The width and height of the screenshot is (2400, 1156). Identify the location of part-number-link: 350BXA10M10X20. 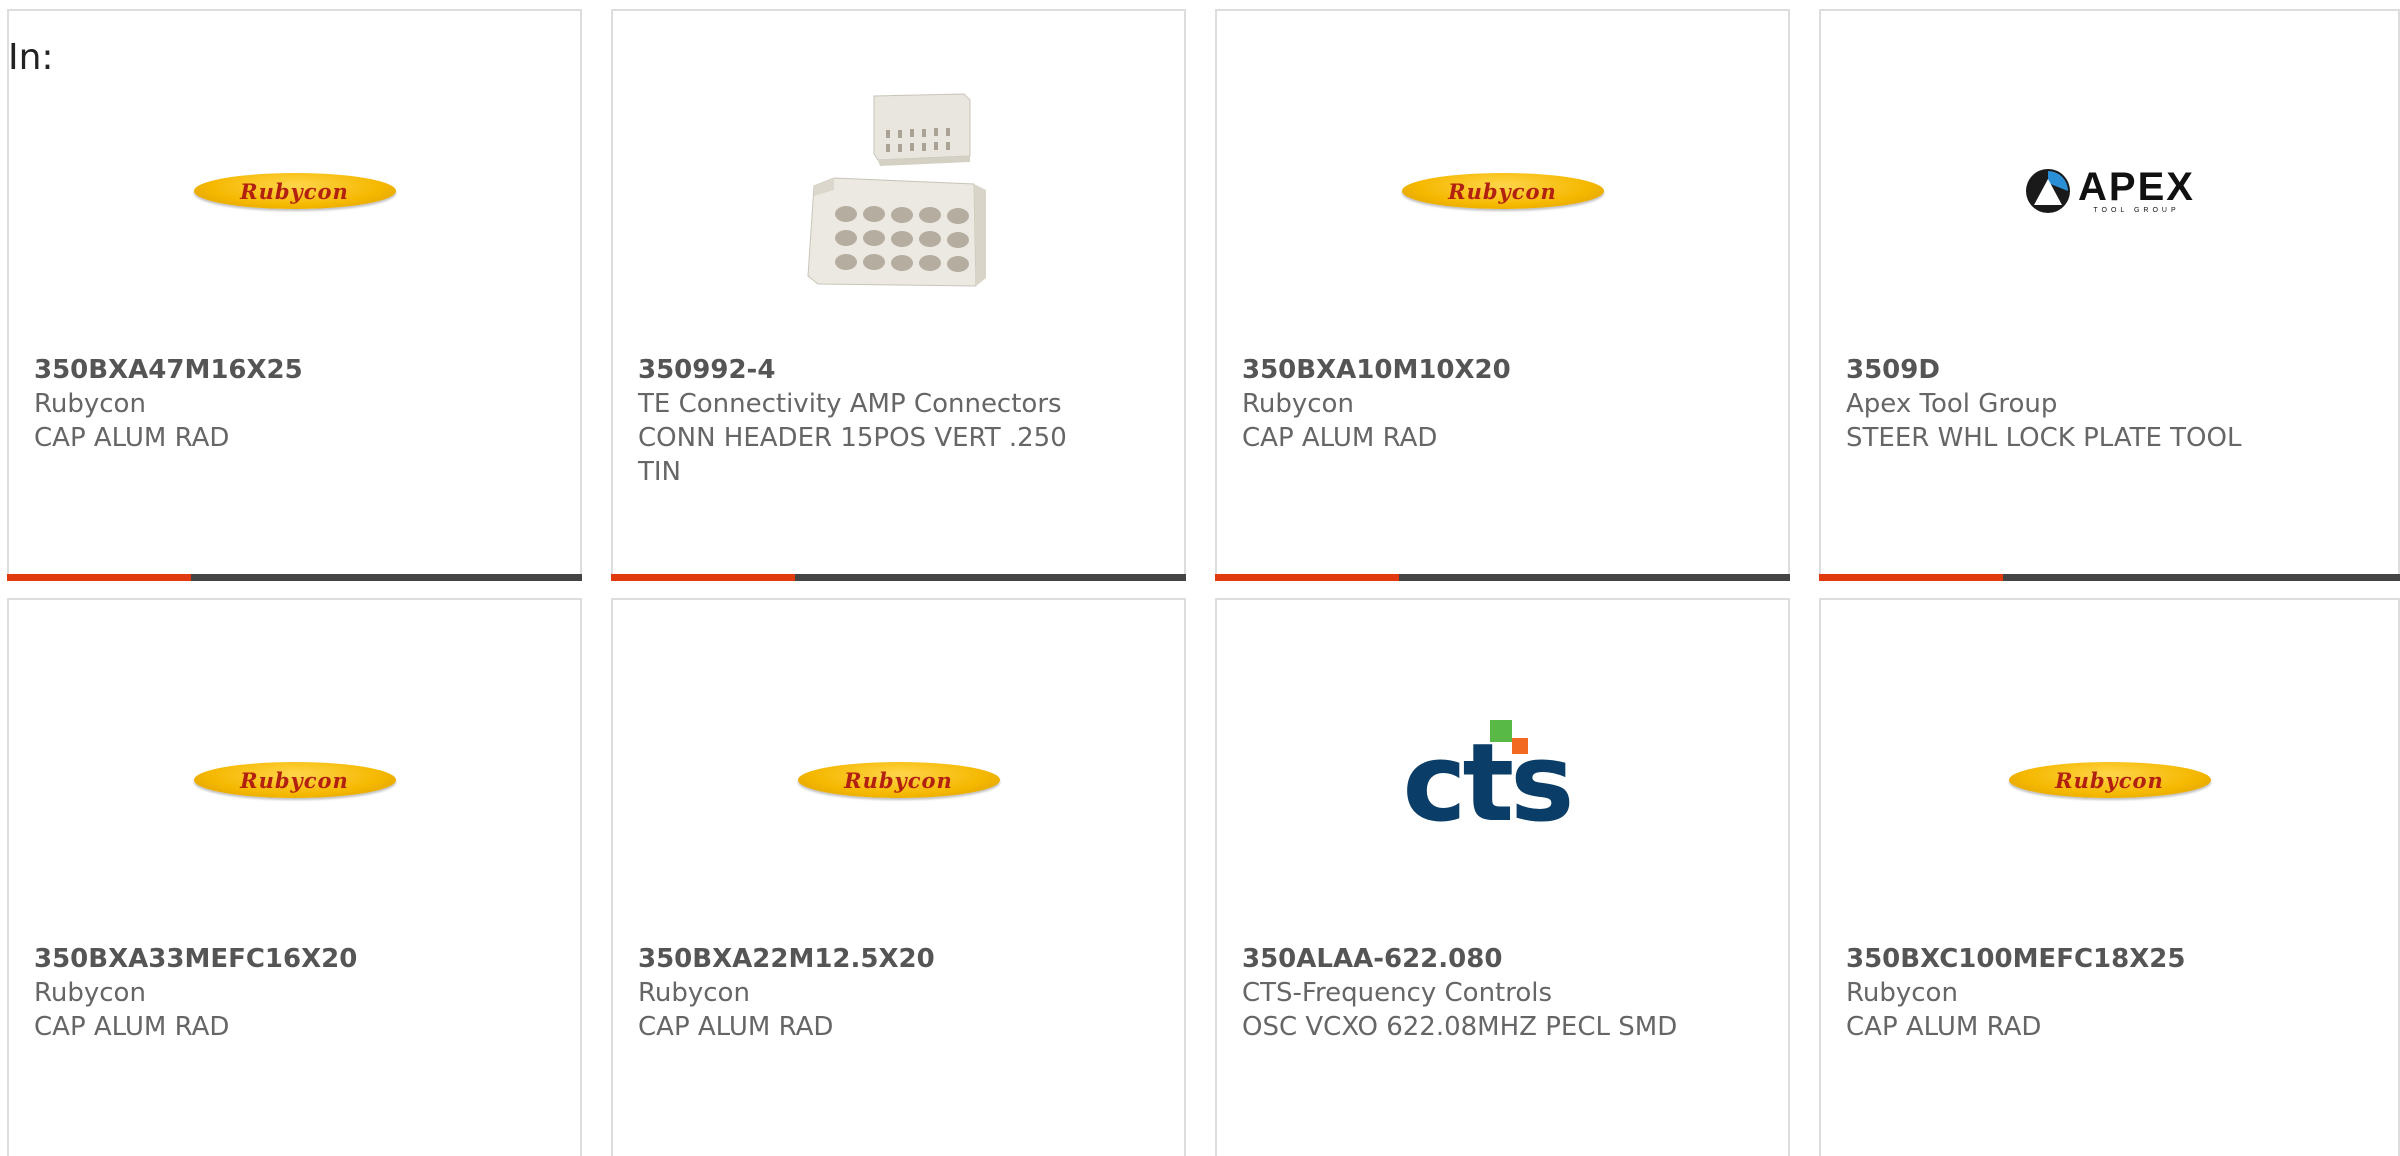
(1502, 370).